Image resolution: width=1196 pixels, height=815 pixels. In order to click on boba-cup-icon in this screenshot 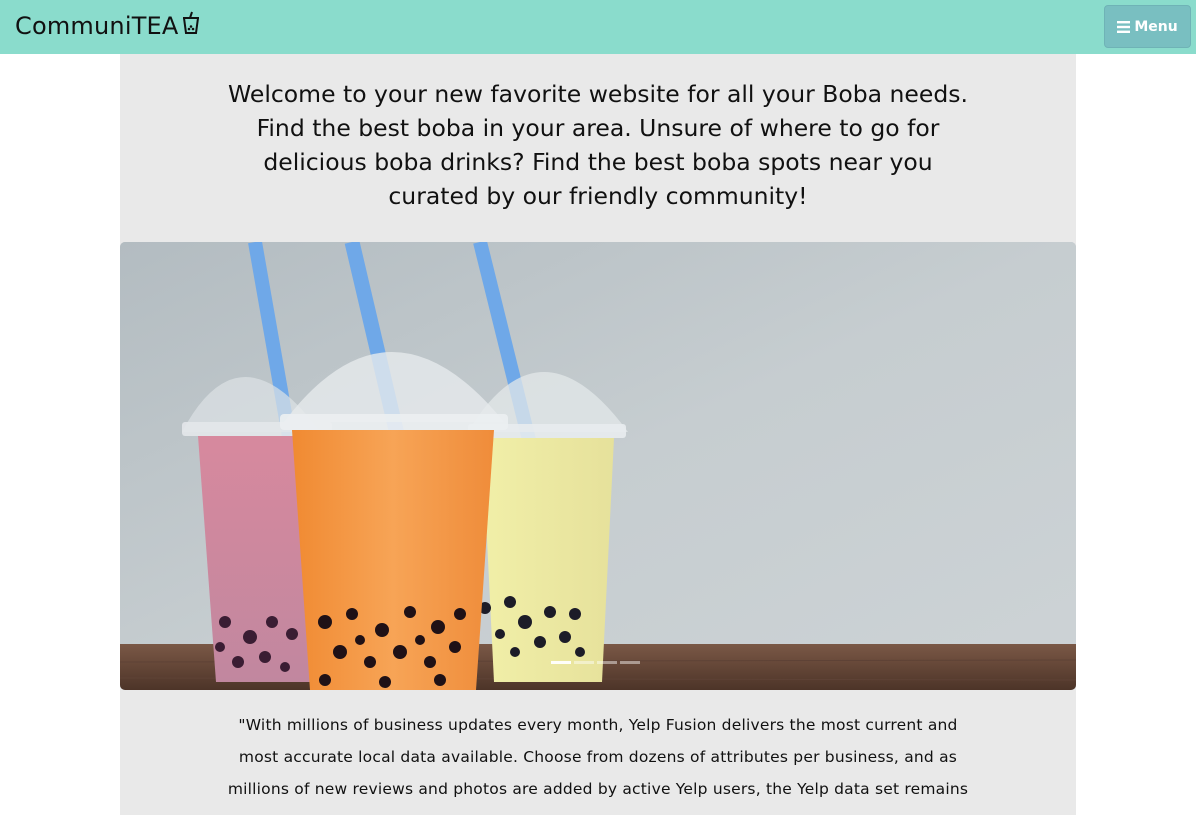, I will do `click(191, 26)`.